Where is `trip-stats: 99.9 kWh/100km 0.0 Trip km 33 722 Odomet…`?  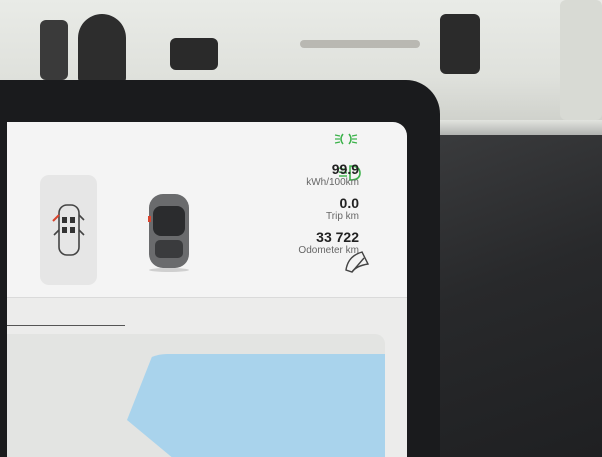
trip-stats: 99.9 kWh/100km 0.0 Trip km 33 722 Odomet… is located at coordinates (328, 210).